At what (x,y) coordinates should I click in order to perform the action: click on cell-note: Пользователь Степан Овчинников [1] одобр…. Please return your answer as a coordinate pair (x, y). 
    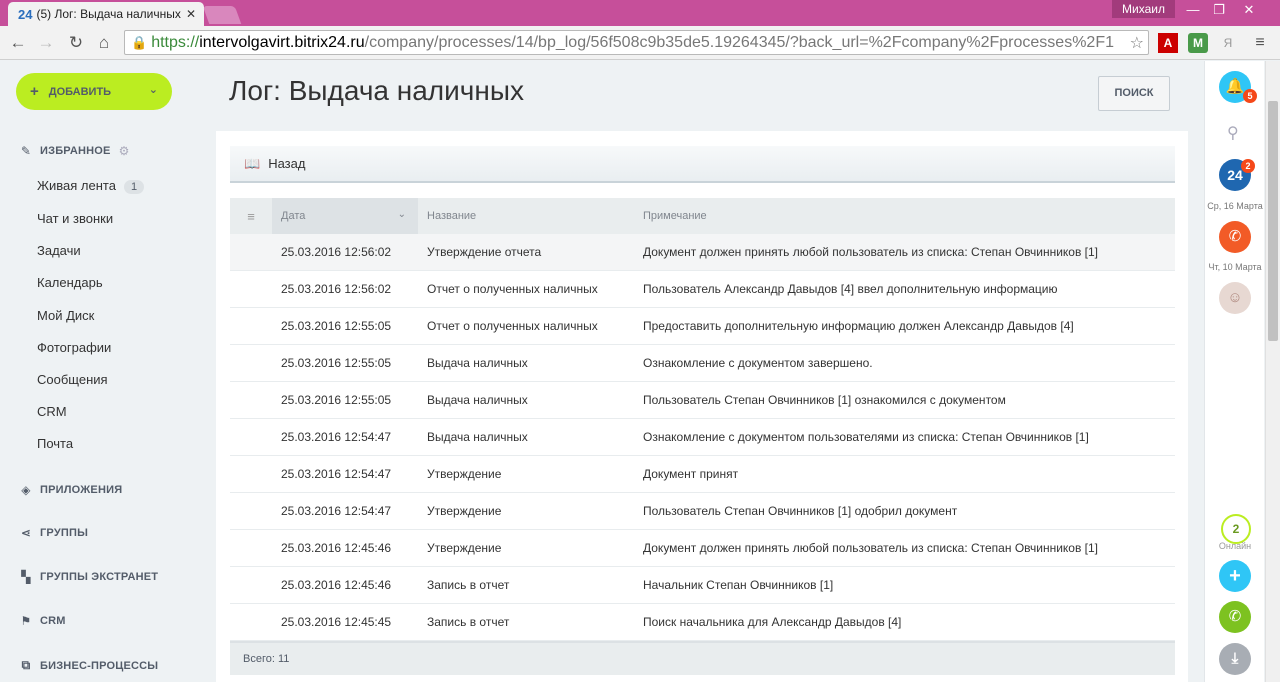
    Looking at the image, I should click on (800, 511).